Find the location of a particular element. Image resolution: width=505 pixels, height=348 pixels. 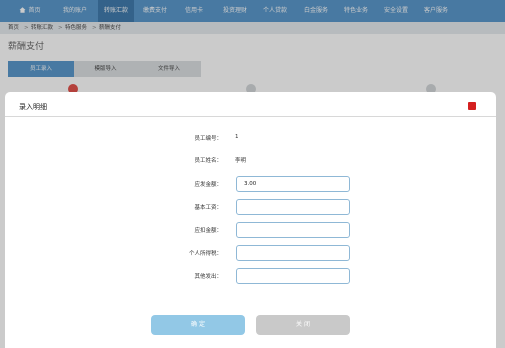

base-salary-label: 基本工资： is located at coordinates (208, 208).